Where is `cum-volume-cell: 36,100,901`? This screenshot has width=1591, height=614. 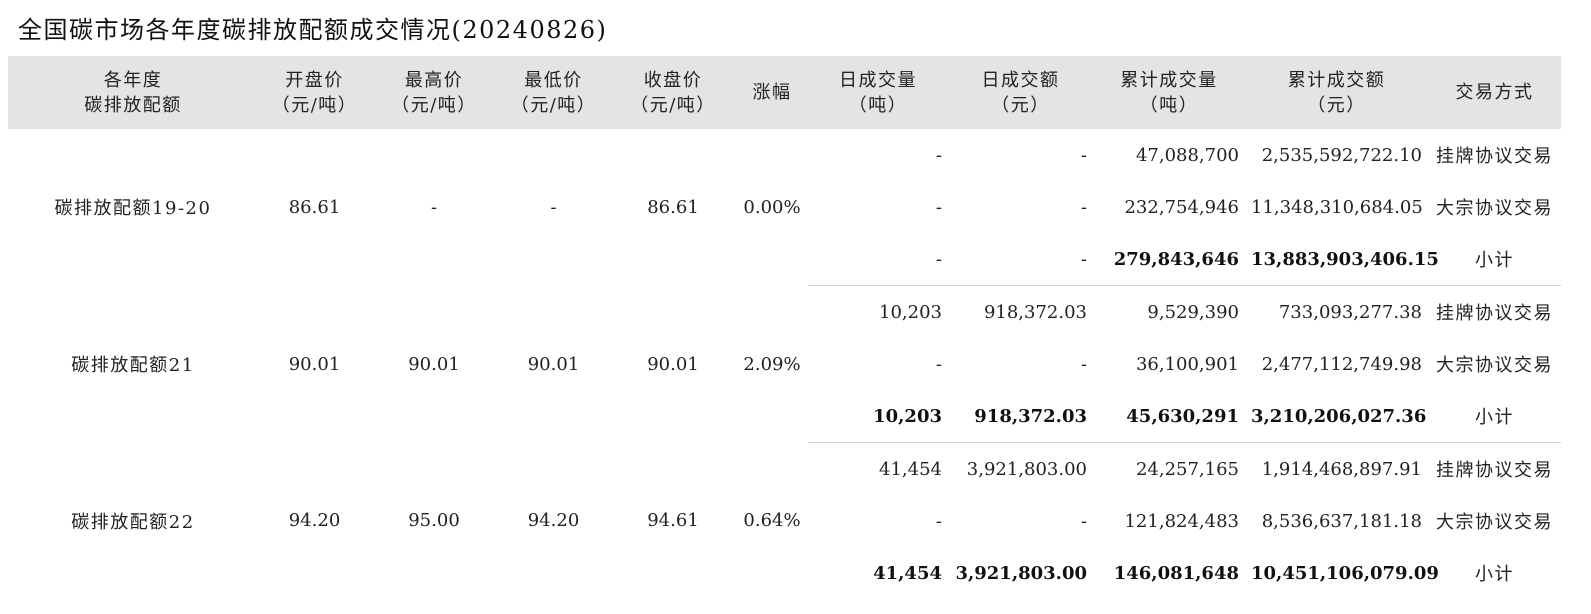 cum-volume-cell: 36,100,901 is located at coordinates (1187, 364).